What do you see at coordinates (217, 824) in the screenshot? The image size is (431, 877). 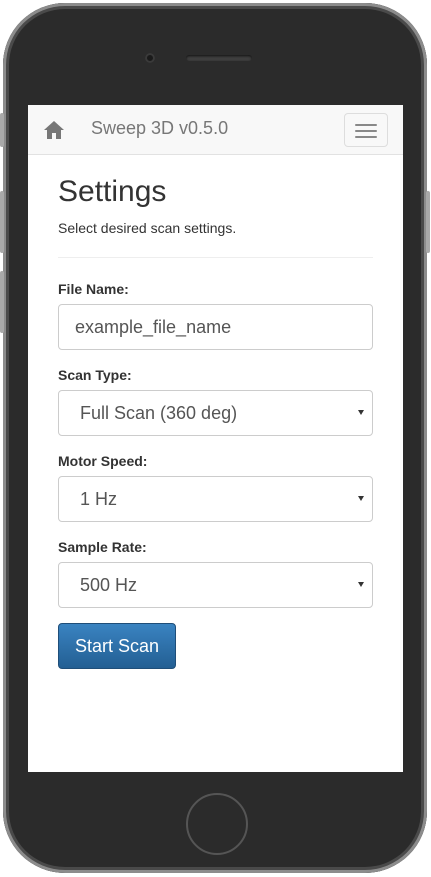 I see `device-home-button` at bounding box center [217, 824].